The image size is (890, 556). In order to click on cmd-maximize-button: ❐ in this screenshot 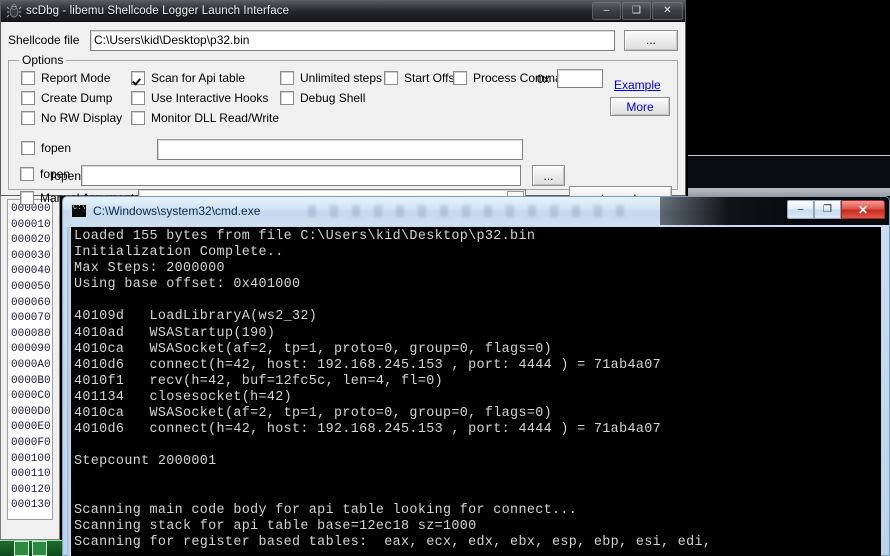, I will do `click(827, 209)`.